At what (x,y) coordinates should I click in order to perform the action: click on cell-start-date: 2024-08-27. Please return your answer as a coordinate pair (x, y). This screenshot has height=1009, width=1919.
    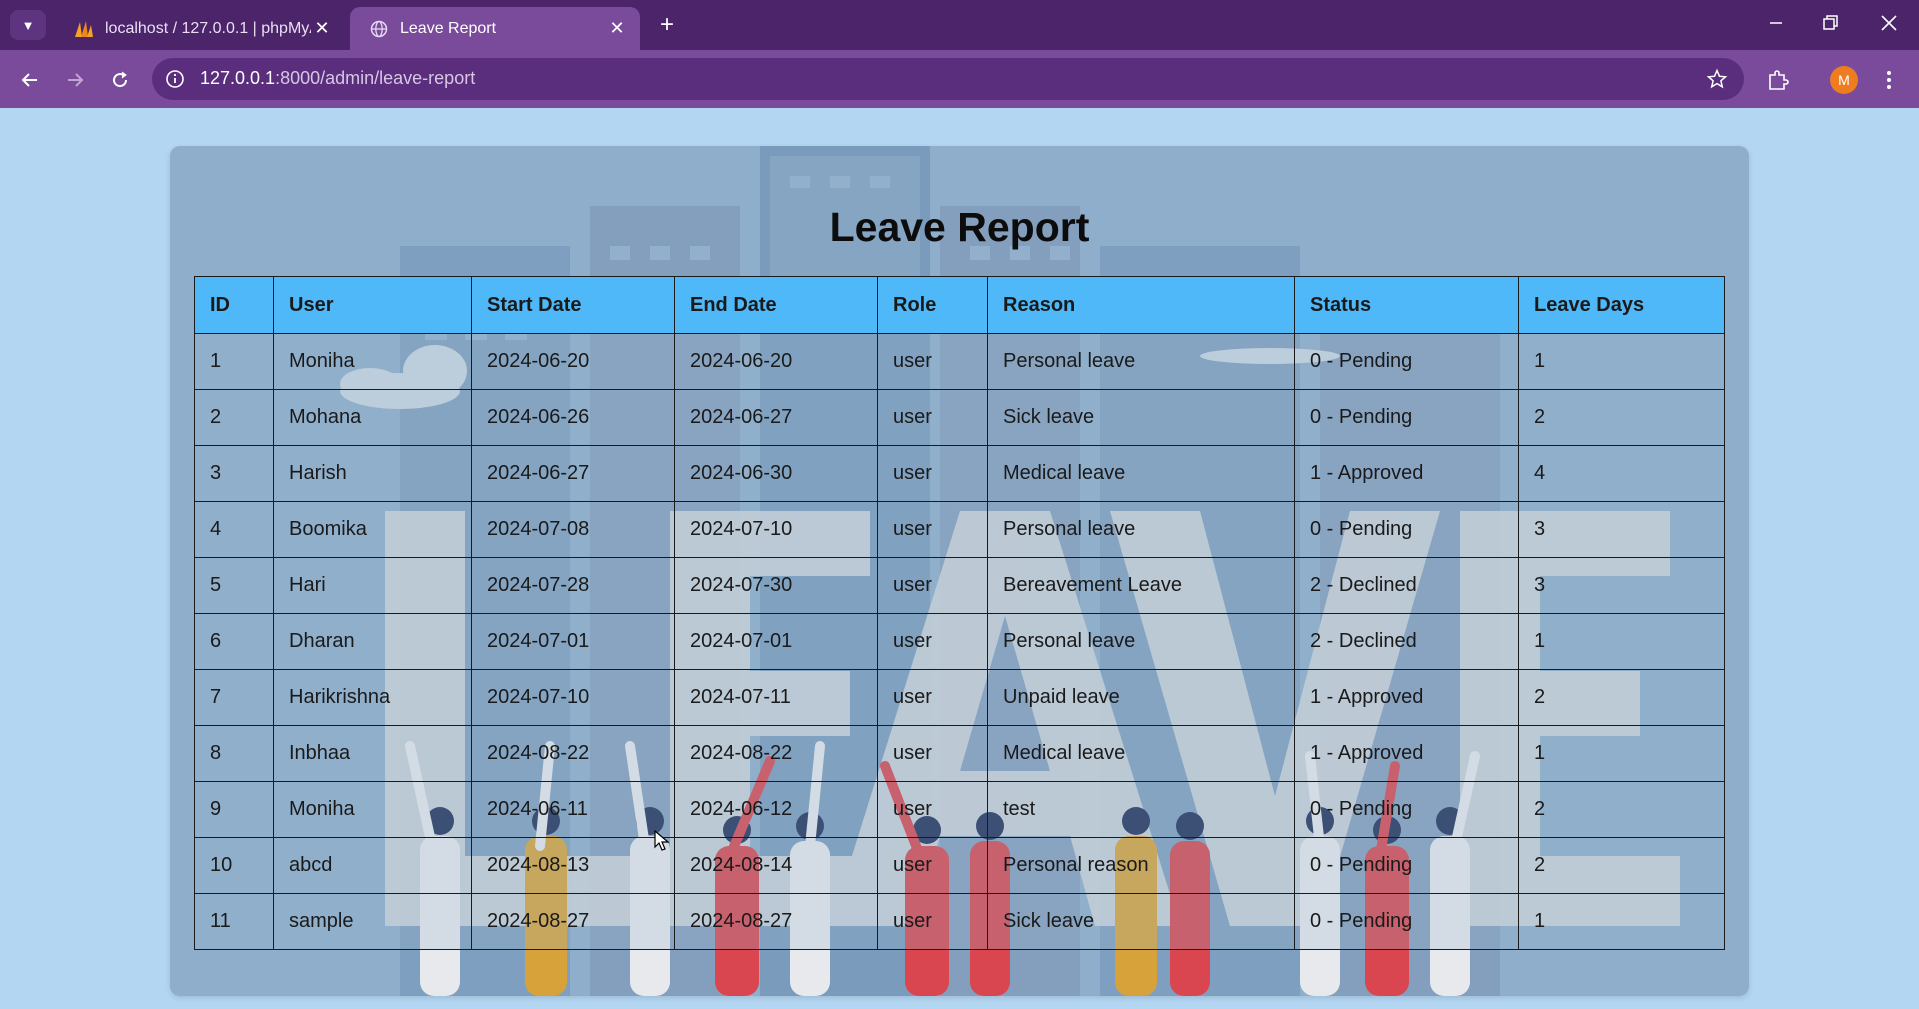
    Looking at the image, I should click on (573, 921).